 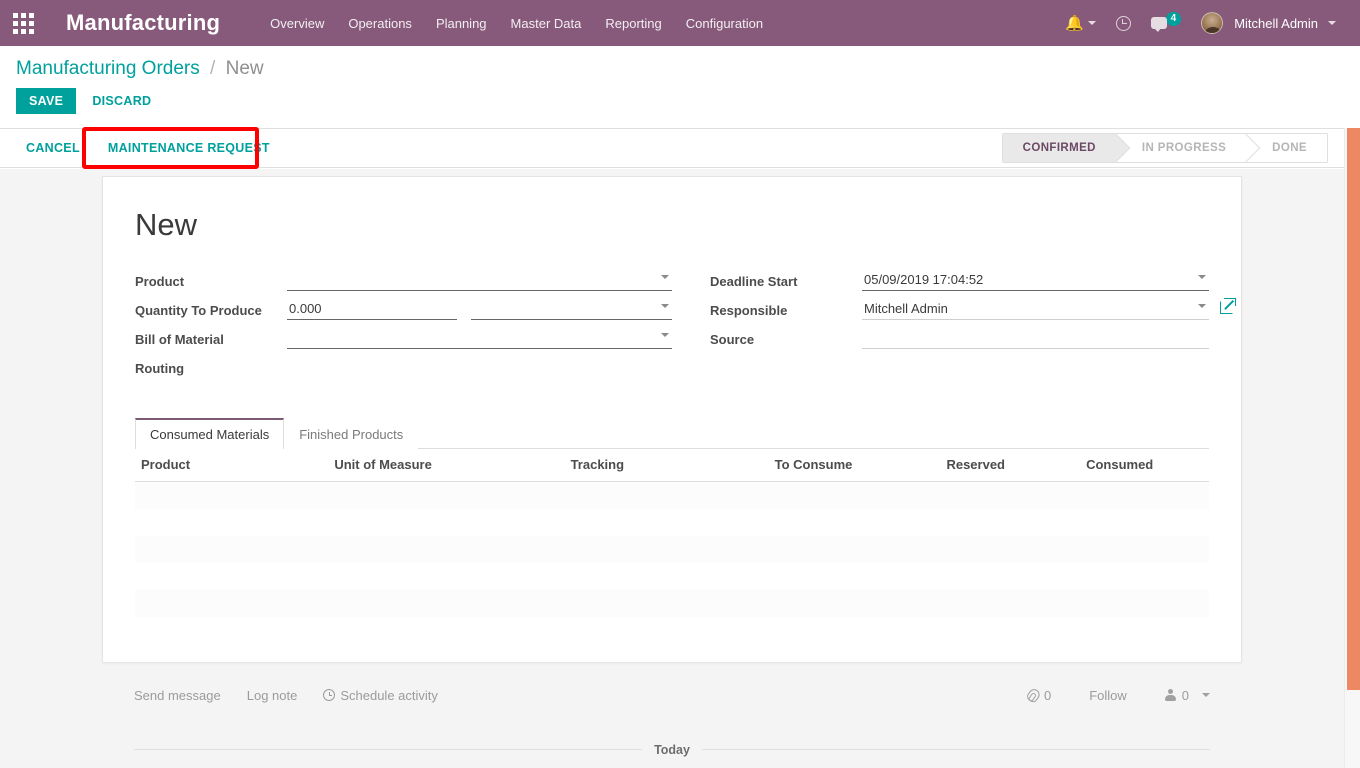 I want to click on status-stage-in-progress: IN PROGRESS, so click(x=1181, y=148).